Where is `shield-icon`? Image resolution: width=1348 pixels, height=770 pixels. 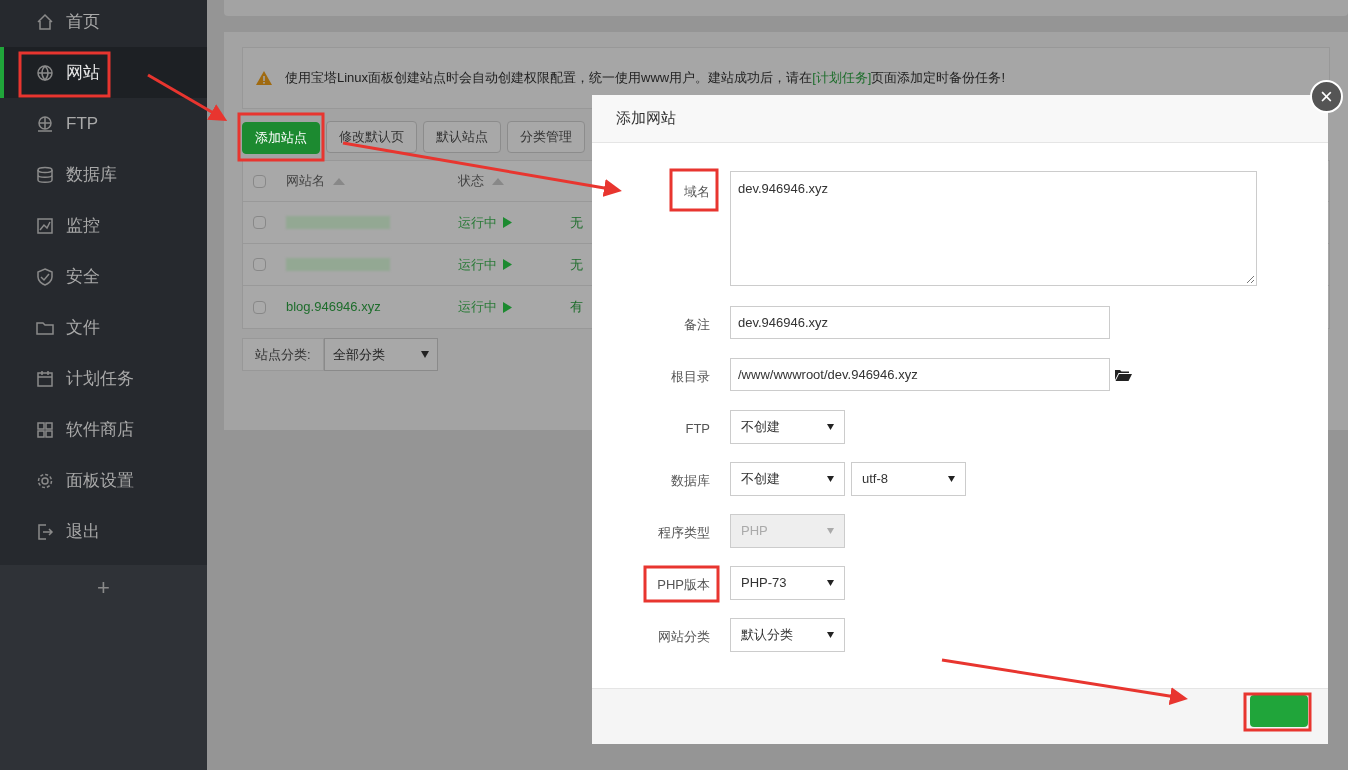 shield-icon is located at coordinates (45, 276).